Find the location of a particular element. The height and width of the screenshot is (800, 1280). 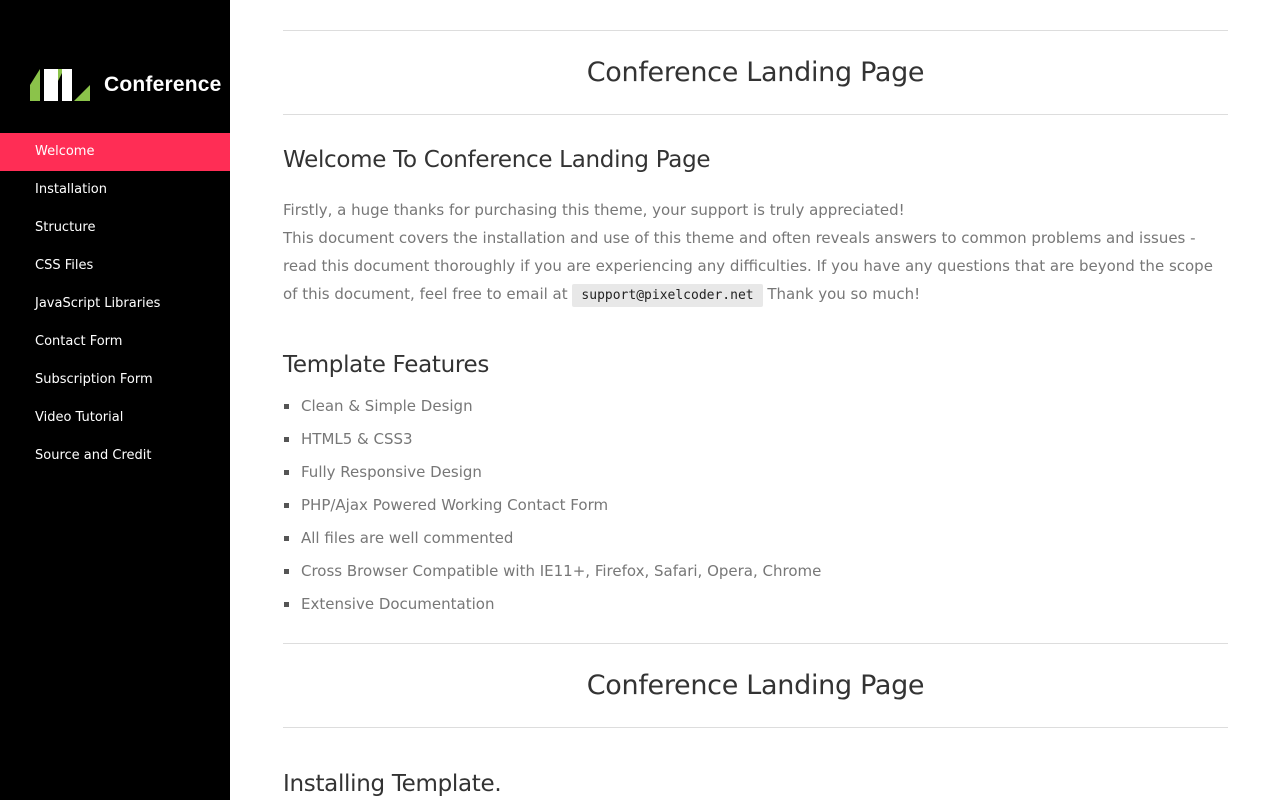

sidebar-item-javascript-libraries: JavaScript Libraries is located at coordinates (115, 304).